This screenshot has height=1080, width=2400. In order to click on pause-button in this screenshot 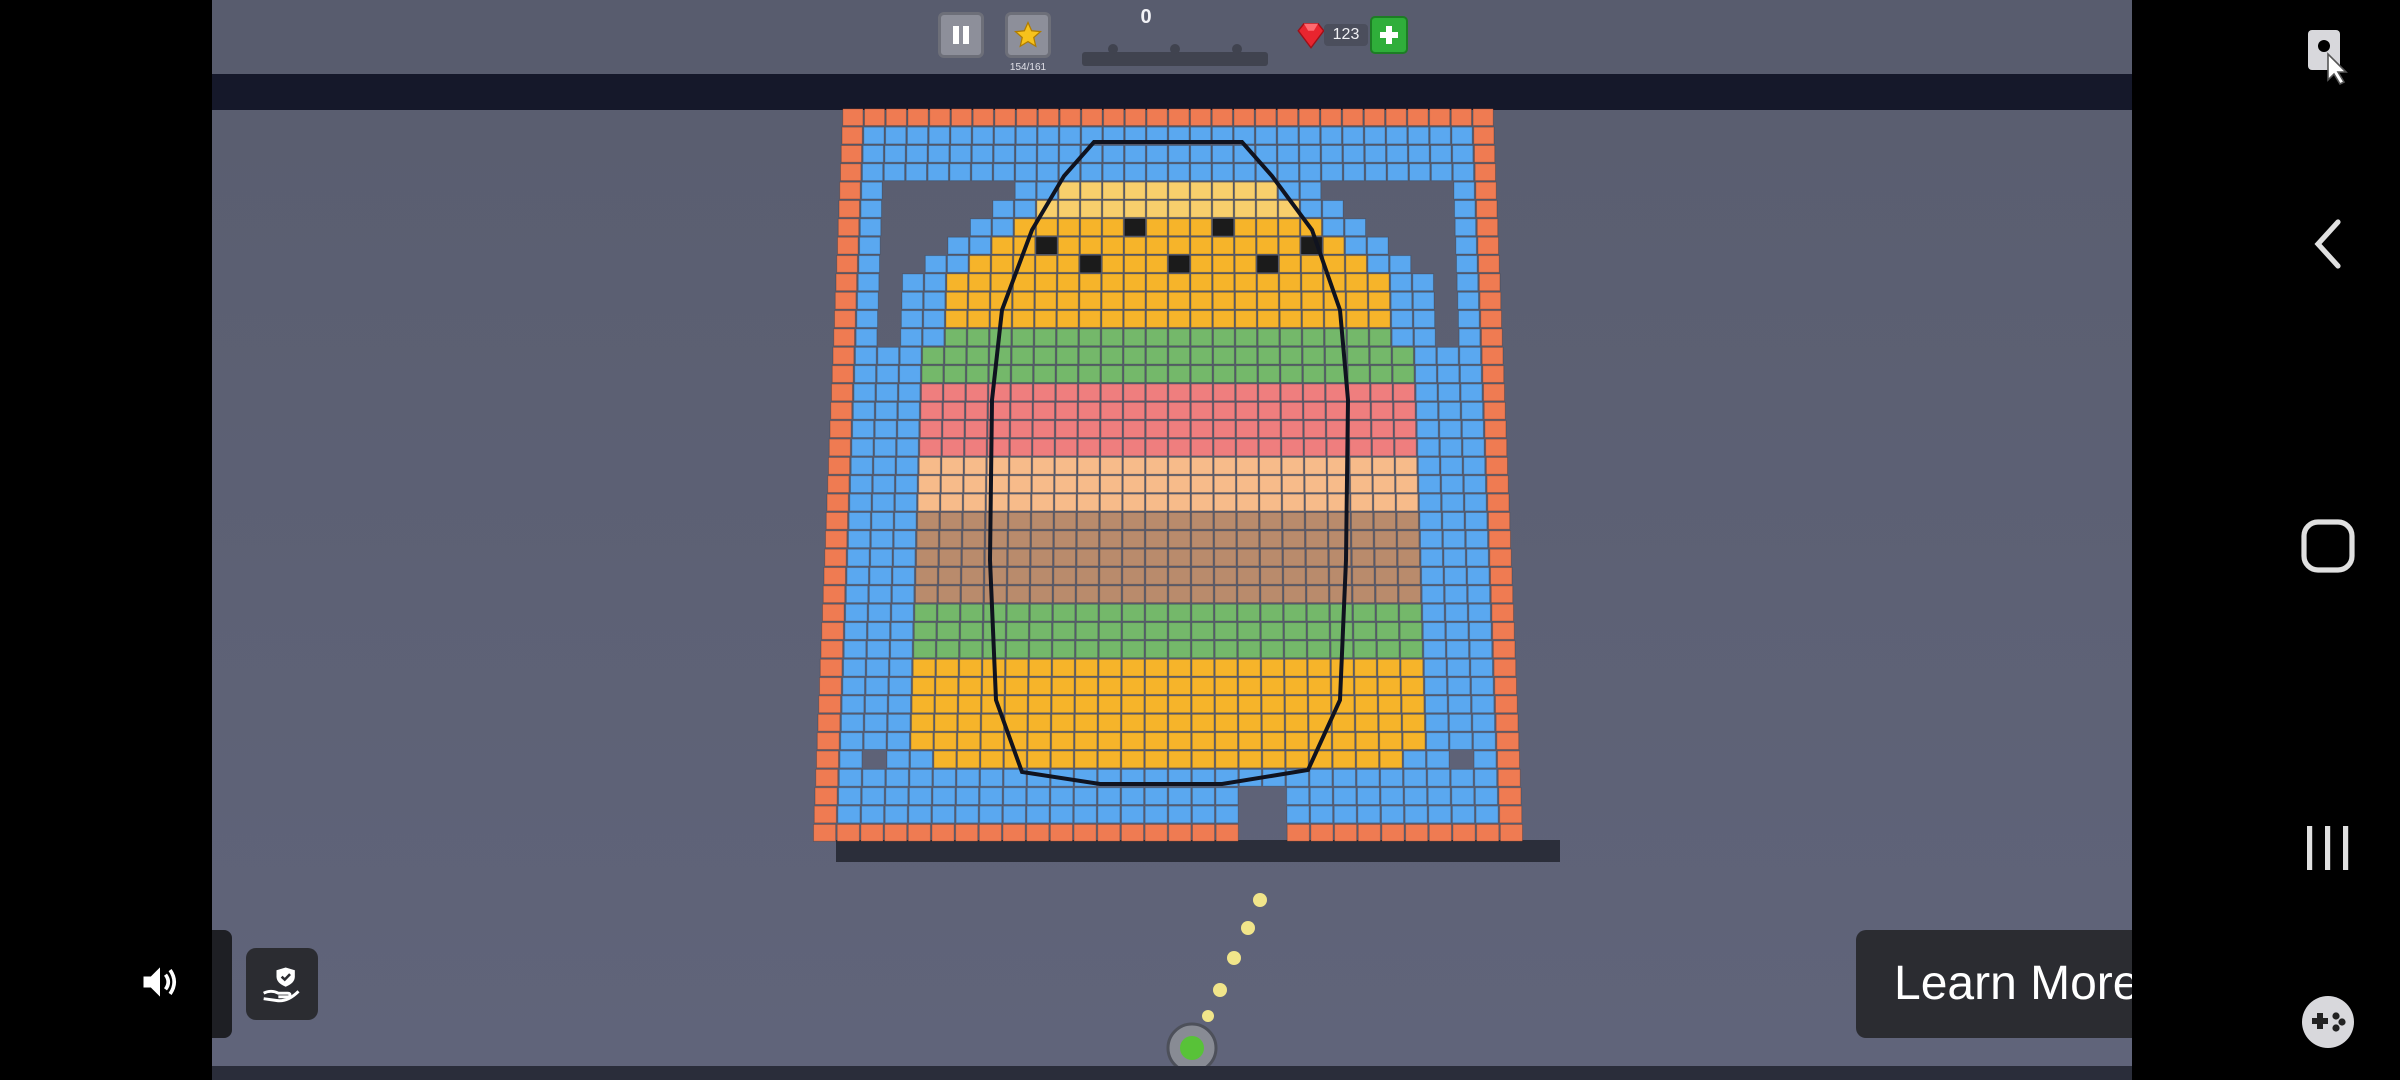, I will do `click(961, 35)`.